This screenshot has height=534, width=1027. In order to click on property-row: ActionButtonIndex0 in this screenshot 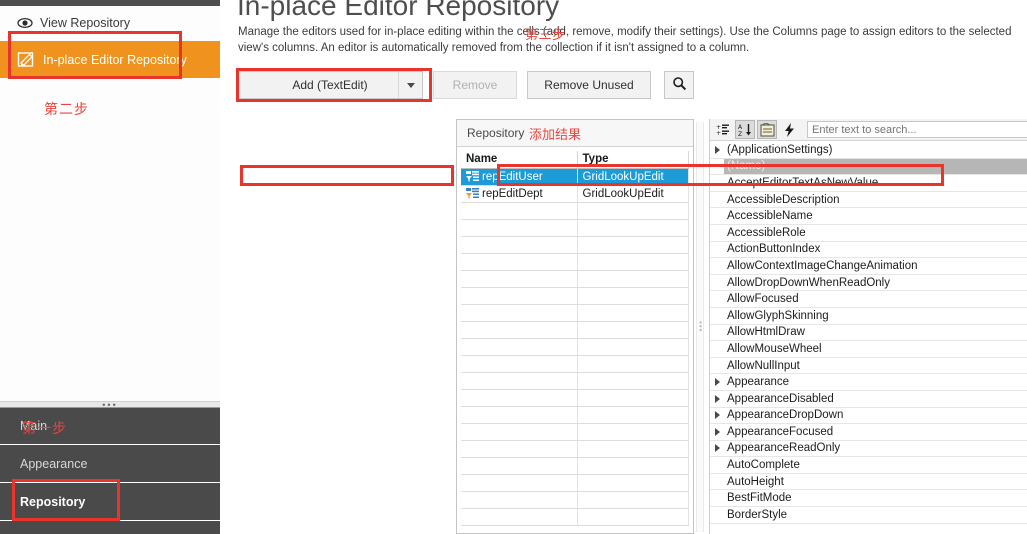, I will do `click(868, 250)`.